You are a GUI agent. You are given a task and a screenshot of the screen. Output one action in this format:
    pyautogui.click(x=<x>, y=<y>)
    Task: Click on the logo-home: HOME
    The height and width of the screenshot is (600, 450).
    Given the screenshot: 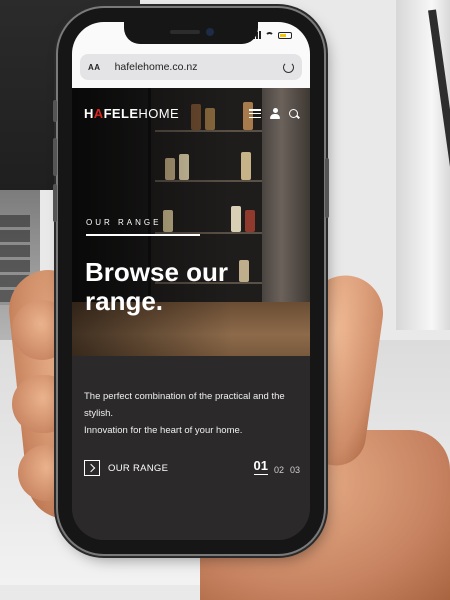 What is the action you would take?
    pyautogui.click(x=159, y=113)
    